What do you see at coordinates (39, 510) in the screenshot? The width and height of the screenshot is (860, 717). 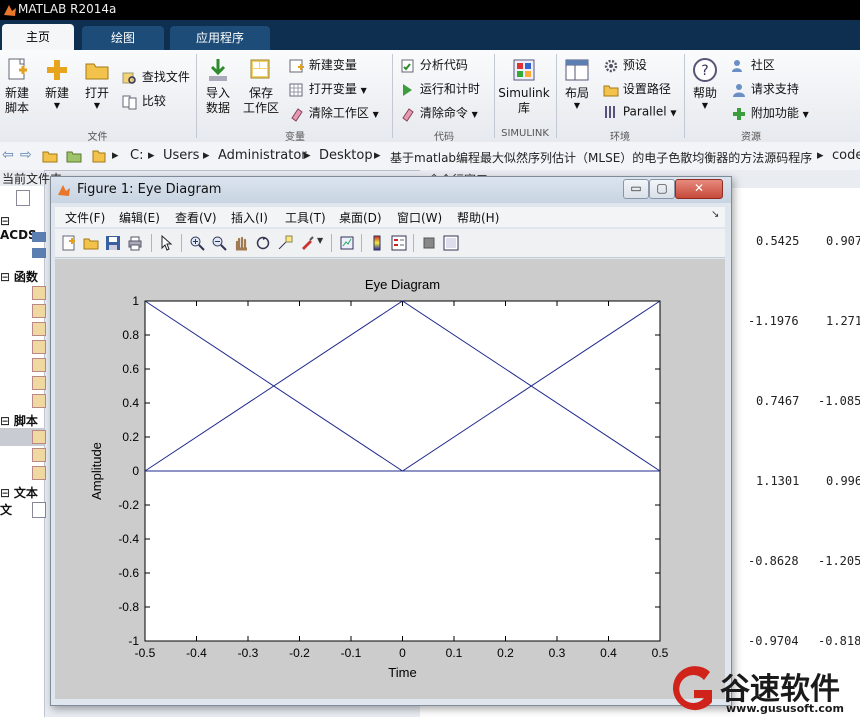 I see `text-file-icon` at bounding box center [39, 510].